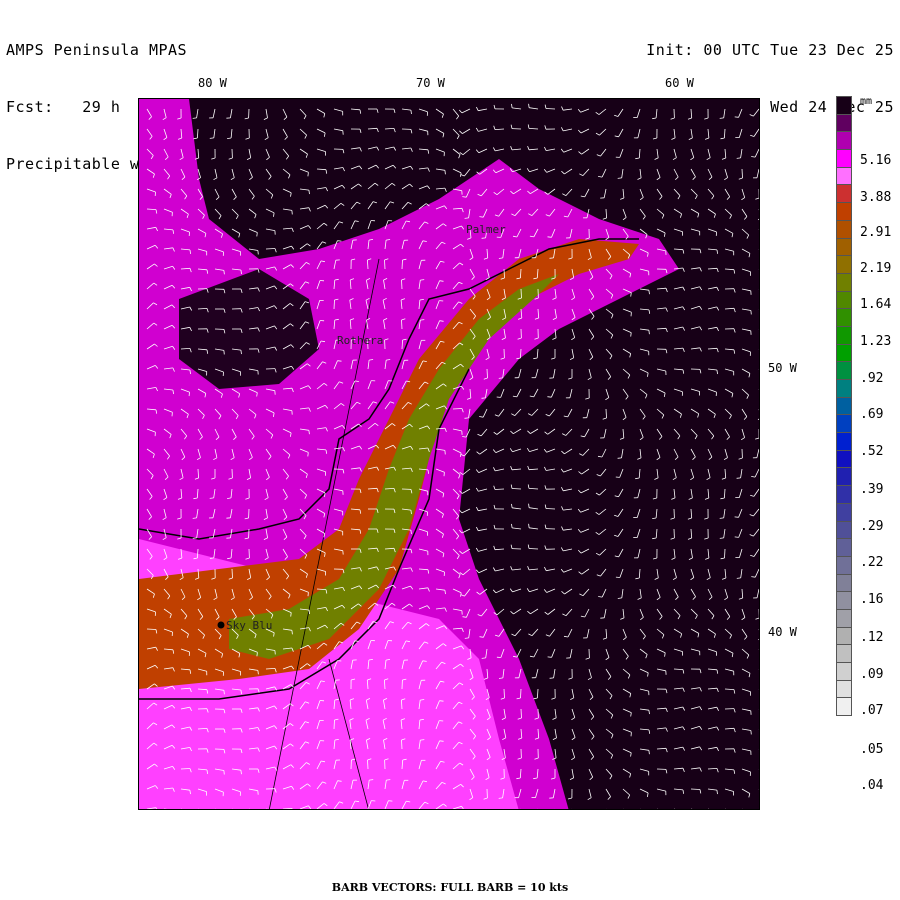 This screenshot has height=900, width=900. Describe the element at coordinates (844, 406) in the screenshot. I see `color-legend` at that location.